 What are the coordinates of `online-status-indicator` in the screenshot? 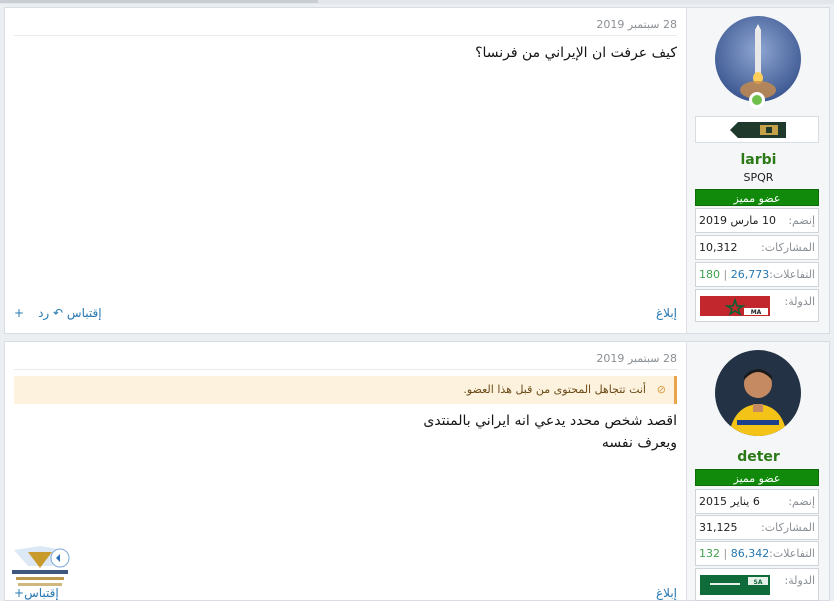 It's located at (757, 100).